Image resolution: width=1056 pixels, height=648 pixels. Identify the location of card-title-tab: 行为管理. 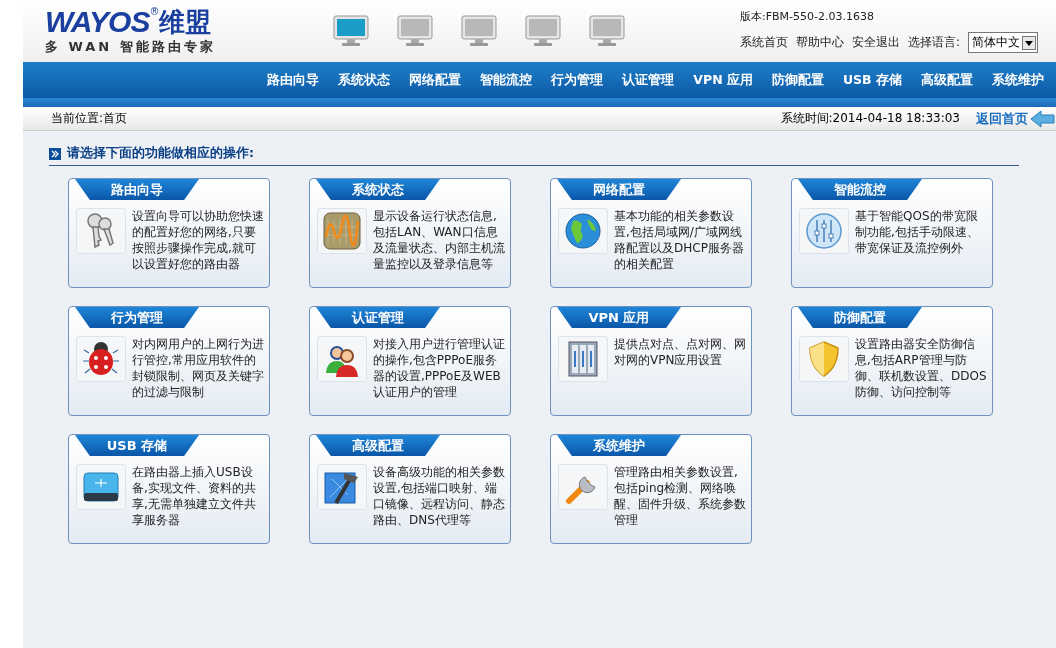
(137, 317).